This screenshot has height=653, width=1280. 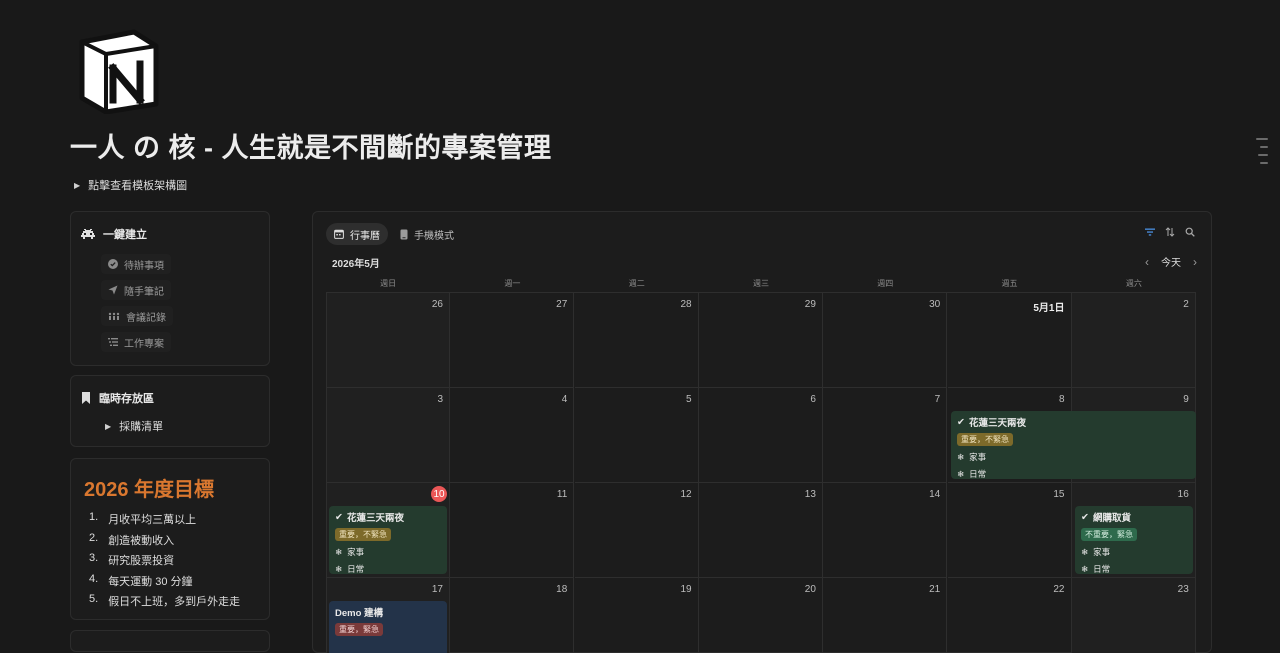 I want to click on today-day-number: 10, so click(x=439, y=494).